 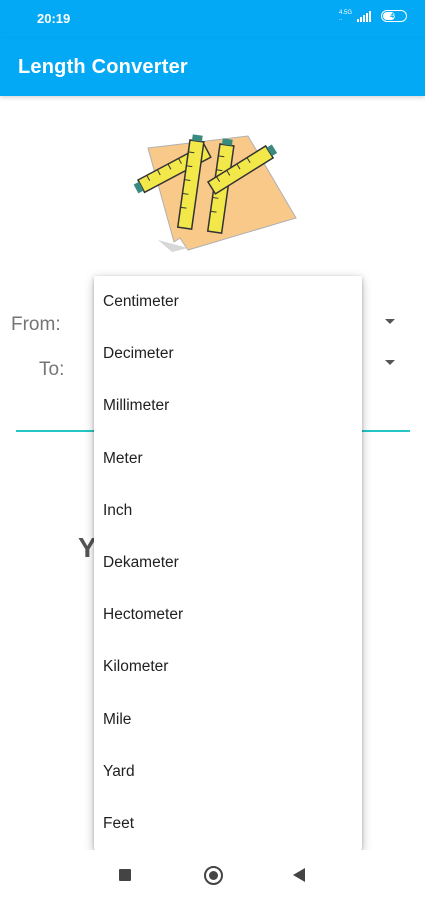 I want to click on battery-level: 49, so click(x=394, y=16).